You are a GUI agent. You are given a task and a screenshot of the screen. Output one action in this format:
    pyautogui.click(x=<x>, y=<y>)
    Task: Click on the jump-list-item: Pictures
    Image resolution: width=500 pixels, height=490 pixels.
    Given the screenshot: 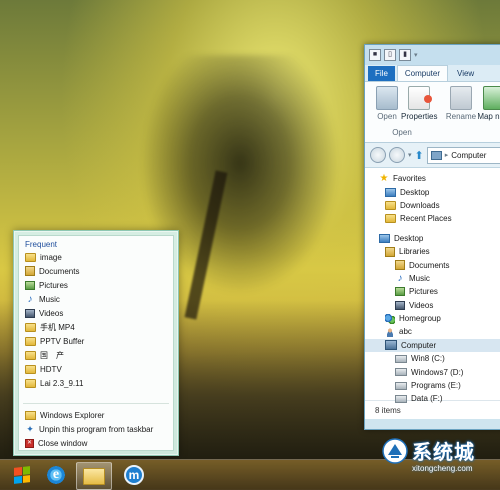 What is the action you would take?
    pyautogui.click(x=96, y=285)
    